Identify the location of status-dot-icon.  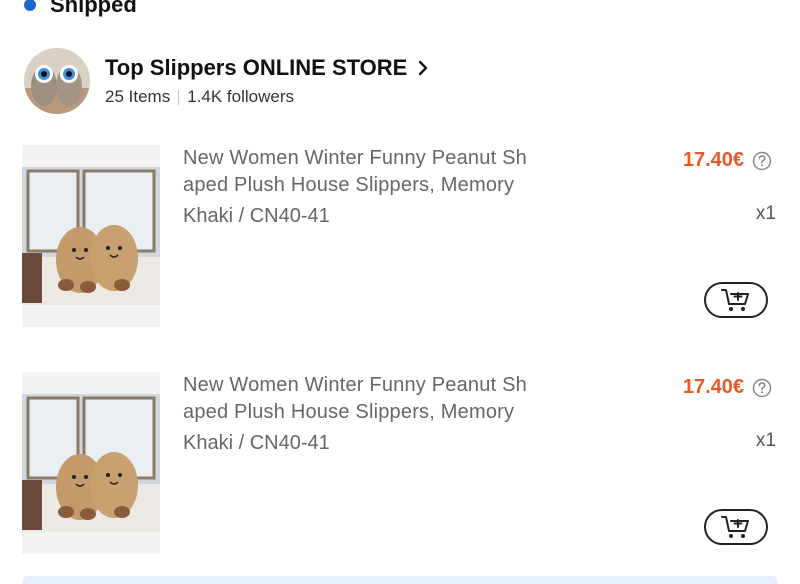
(30, 5).